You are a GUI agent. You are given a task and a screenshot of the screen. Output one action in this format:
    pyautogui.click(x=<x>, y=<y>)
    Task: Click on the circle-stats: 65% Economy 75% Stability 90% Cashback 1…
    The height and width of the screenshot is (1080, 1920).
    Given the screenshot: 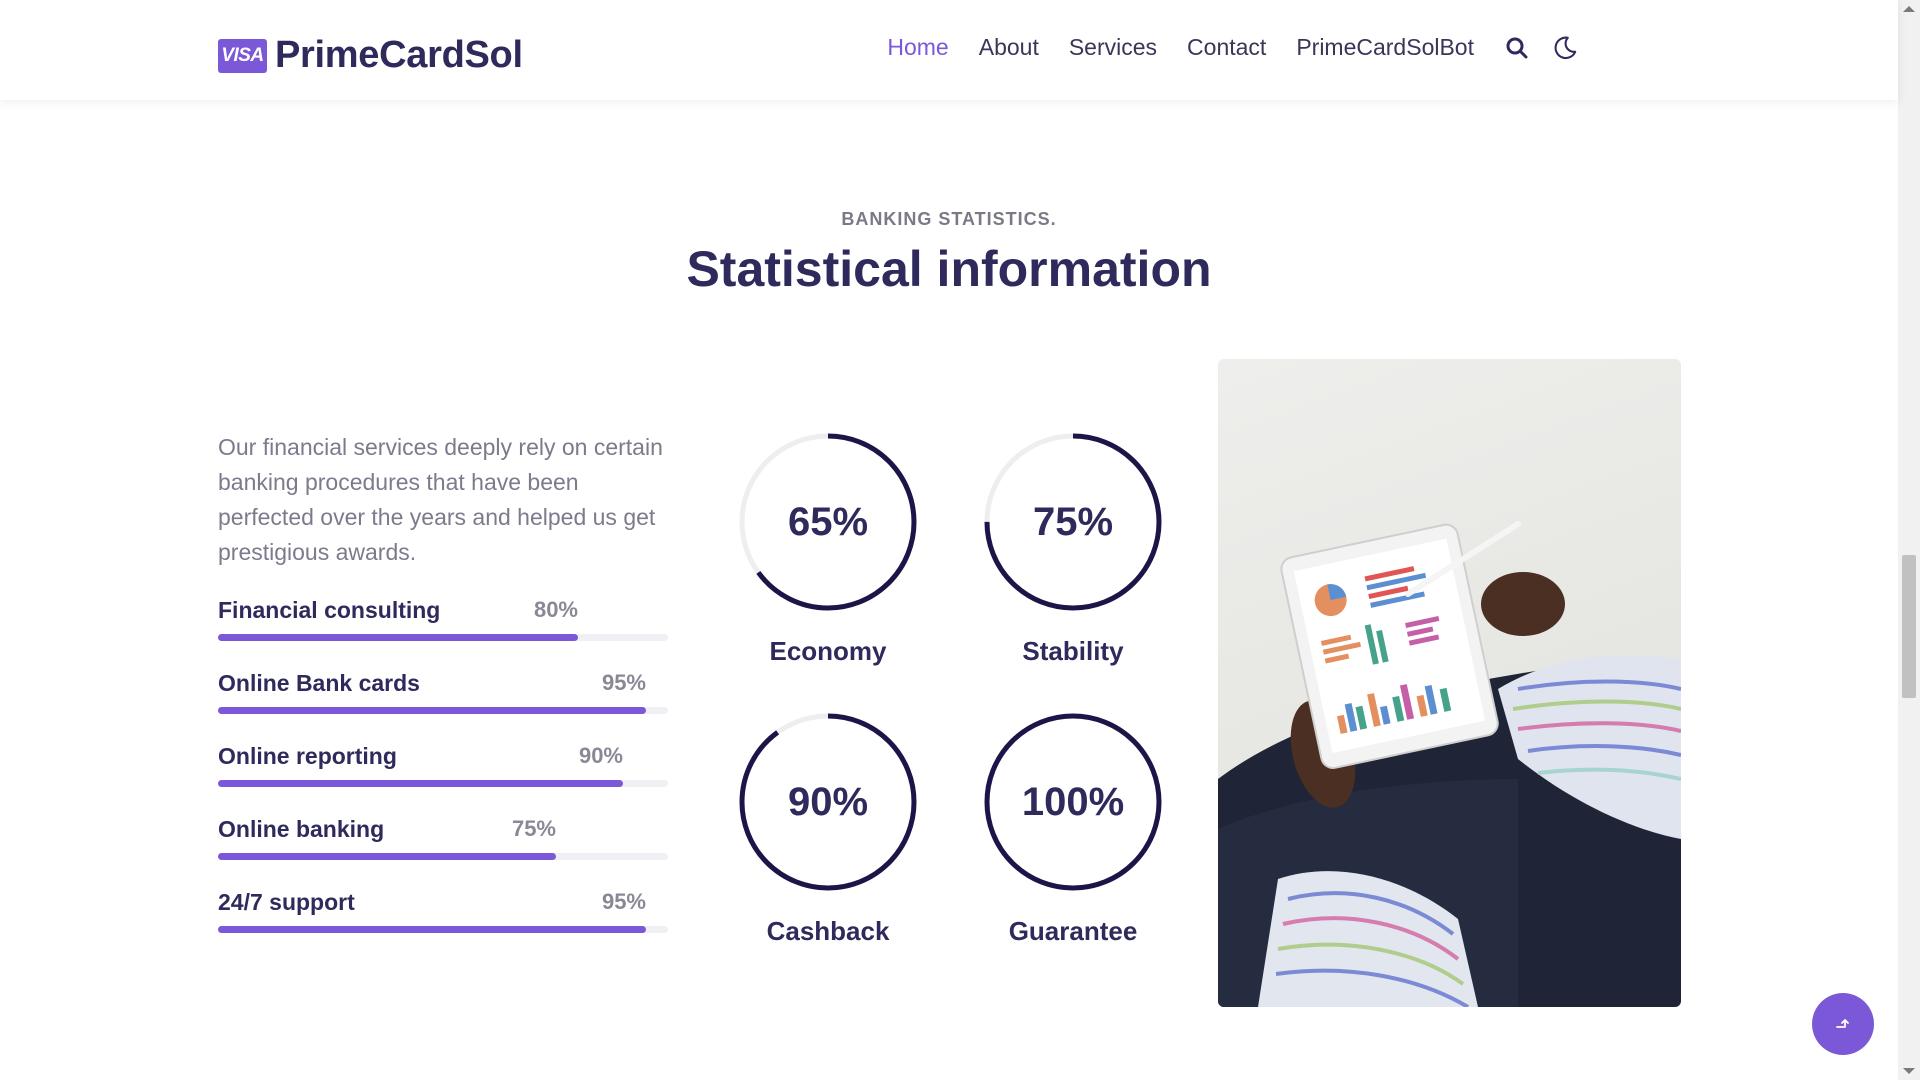 What is the action you would take?
    pyautogui.click(x=953, y=692)
    